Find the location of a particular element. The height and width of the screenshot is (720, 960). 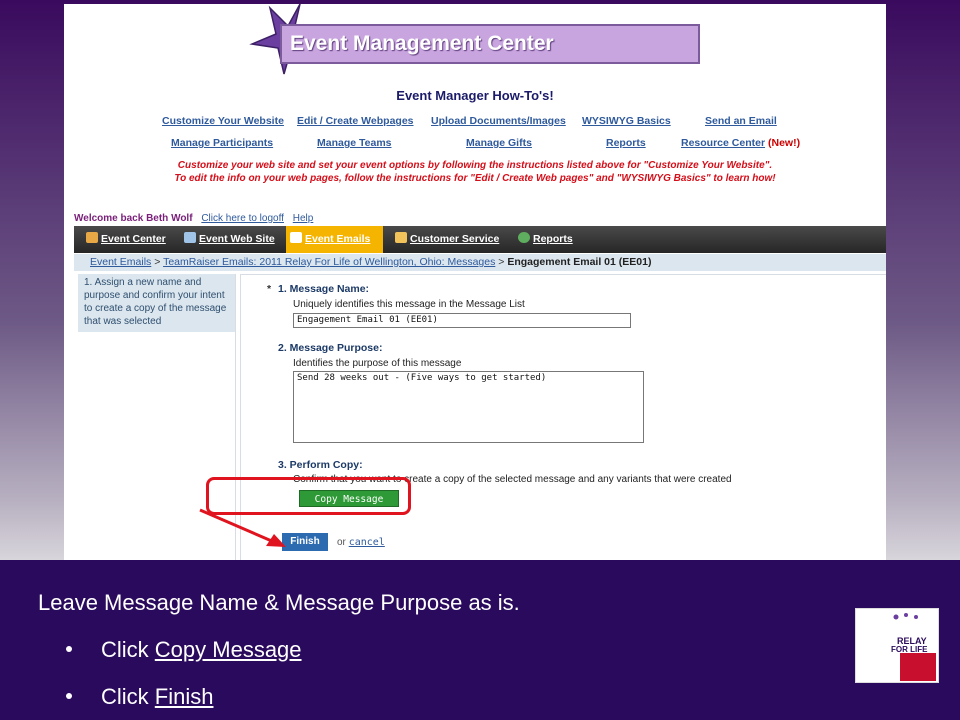

required-mark: * is located at coordinates (269, 289).